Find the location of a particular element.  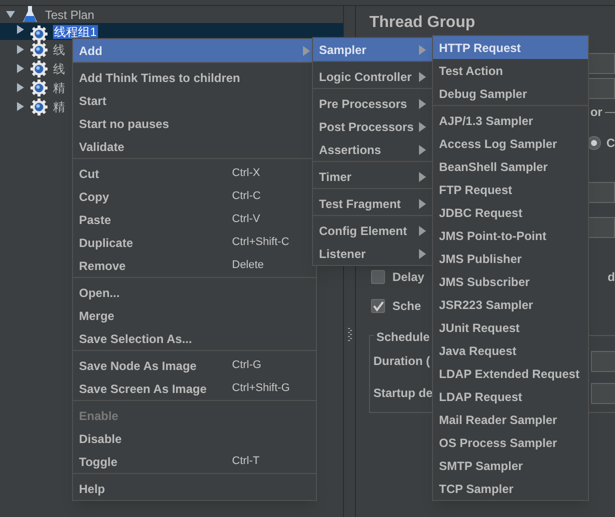

checkbox-label: Sche is located at coordinates (407, 306).